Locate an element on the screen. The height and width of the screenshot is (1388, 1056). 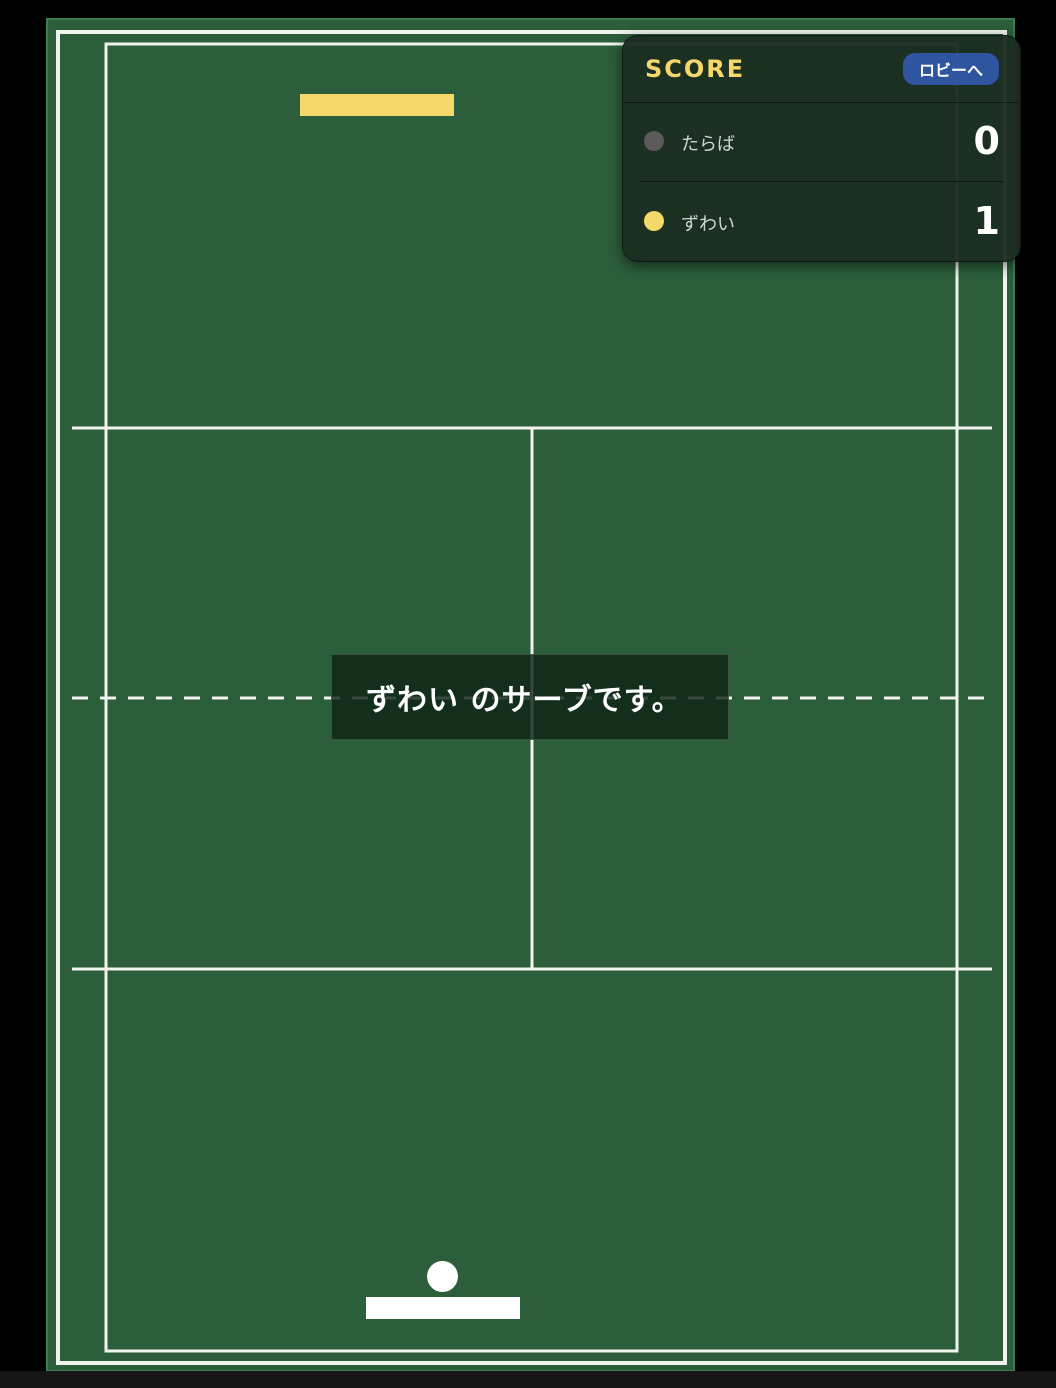
scoreboard-panel: SCORE ロビーへ たらば 0 ずわい 1 is located at coordinates (821, 148).